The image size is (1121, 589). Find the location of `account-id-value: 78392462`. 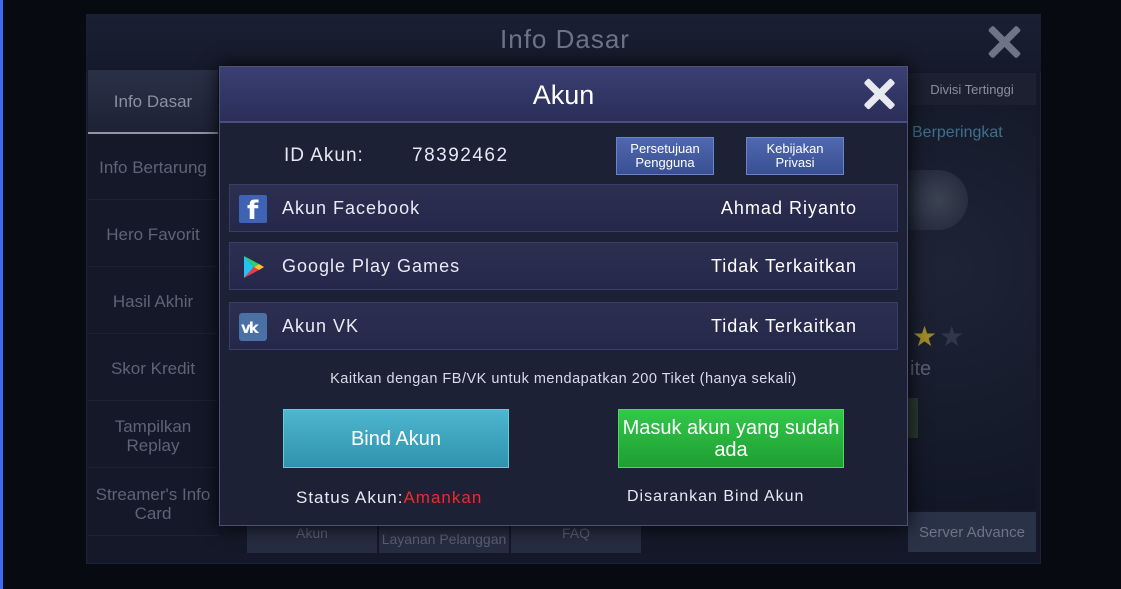

account-id-value: 78392462 is located at coordinates (460, 155).